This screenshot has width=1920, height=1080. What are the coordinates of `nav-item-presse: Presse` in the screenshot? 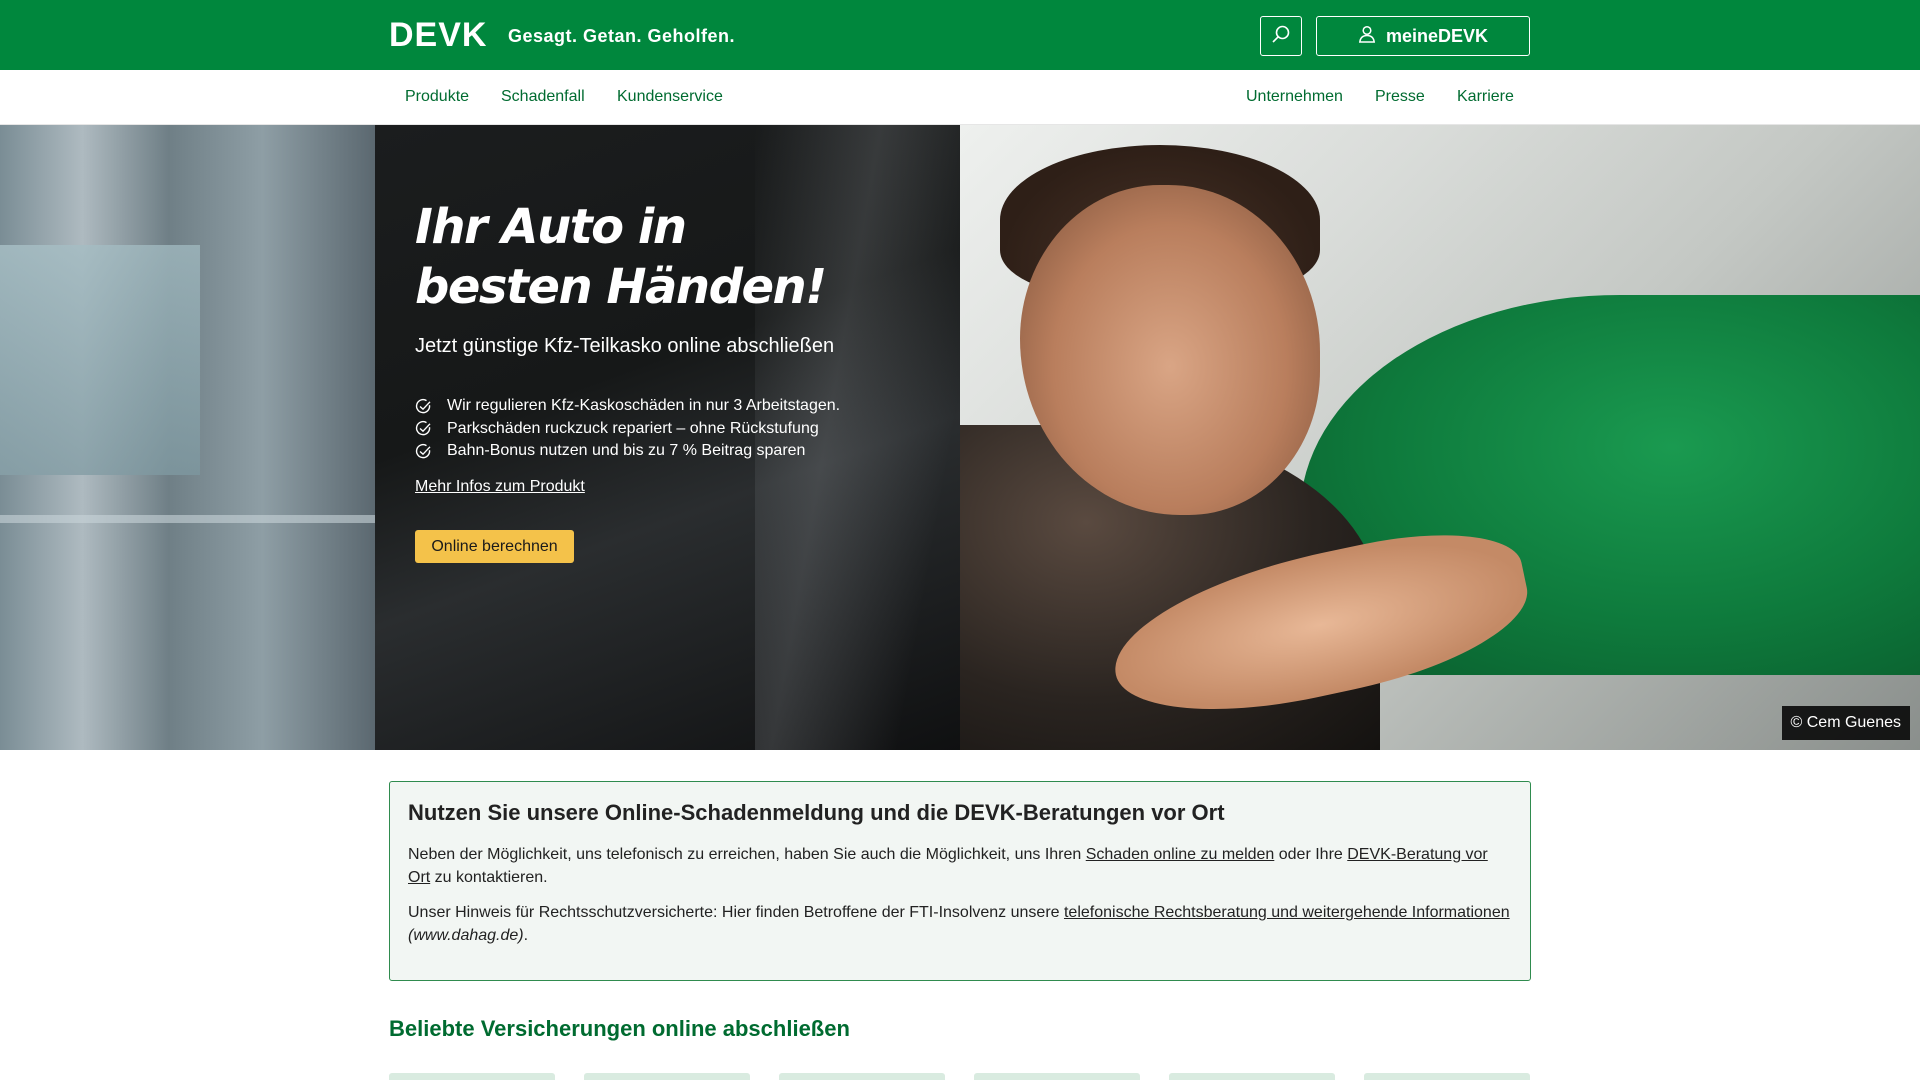 It's located at (1400, 97).